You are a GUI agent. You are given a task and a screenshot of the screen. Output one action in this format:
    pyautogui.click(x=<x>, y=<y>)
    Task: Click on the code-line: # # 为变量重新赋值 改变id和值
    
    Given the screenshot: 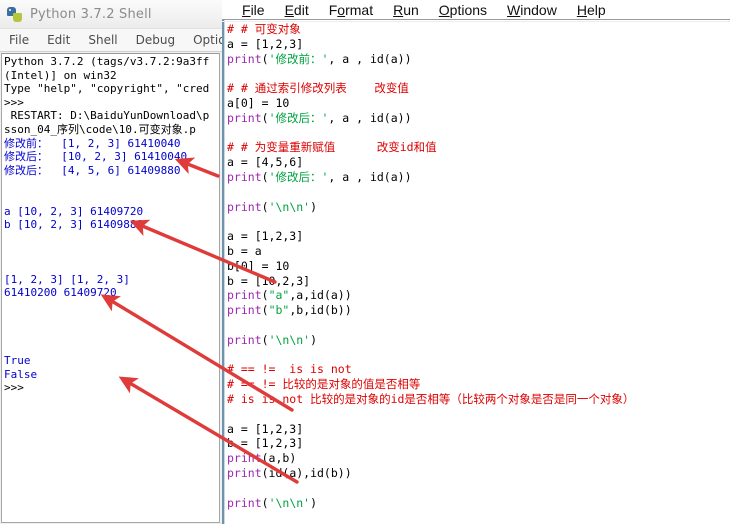 What is the action you would take?
    pyautogui.click(x=477, y=147)
    